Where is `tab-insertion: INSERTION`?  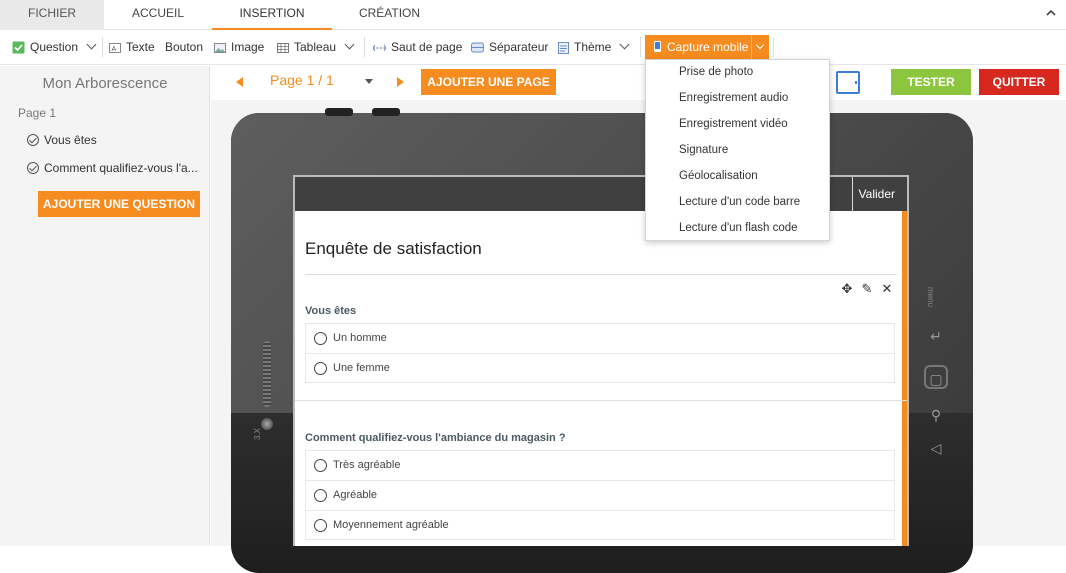
tab-insertion: INSERTION is located at coordinates (272, 15).